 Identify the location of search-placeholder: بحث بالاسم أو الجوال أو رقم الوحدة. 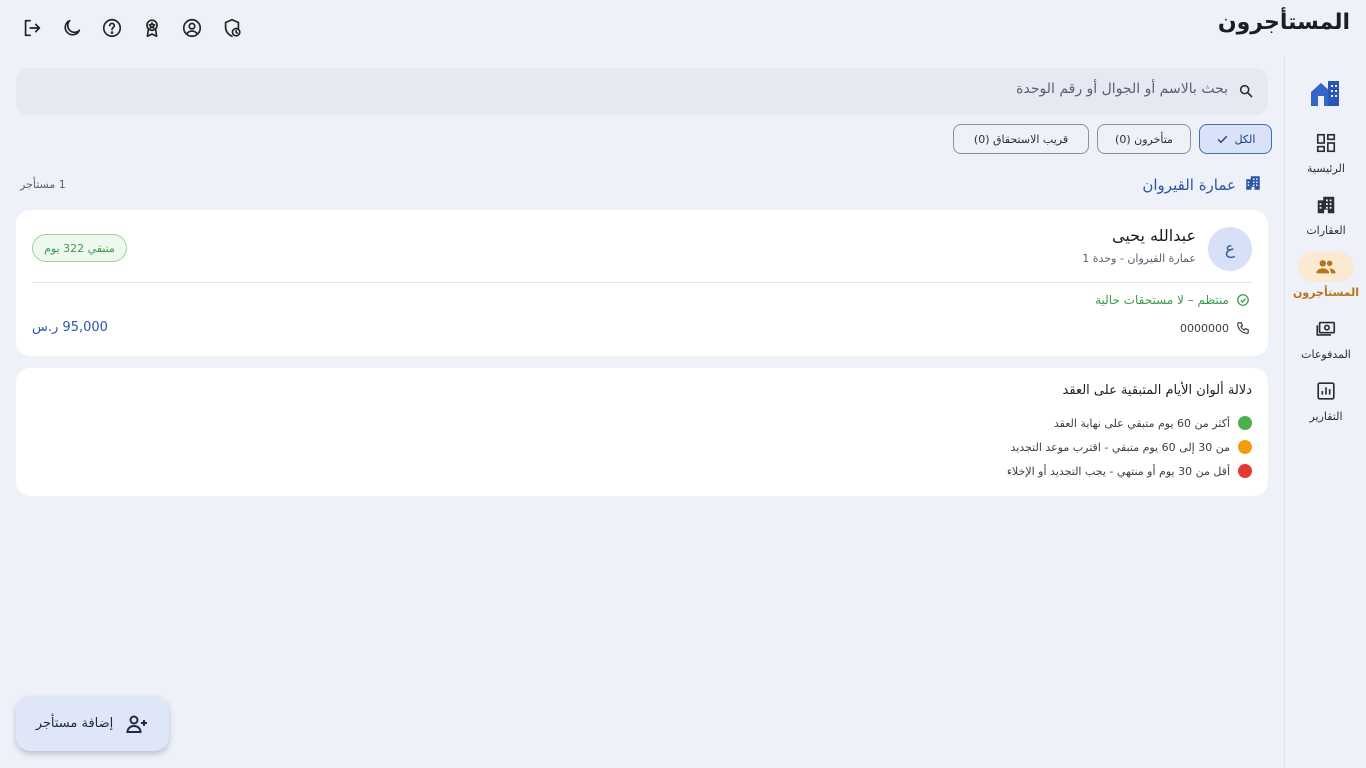
(1122, 89).